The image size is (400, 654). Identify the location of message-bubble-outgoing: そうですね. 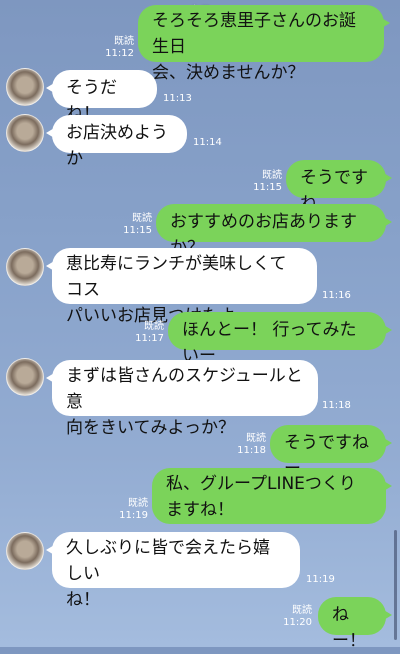
(339, 187).